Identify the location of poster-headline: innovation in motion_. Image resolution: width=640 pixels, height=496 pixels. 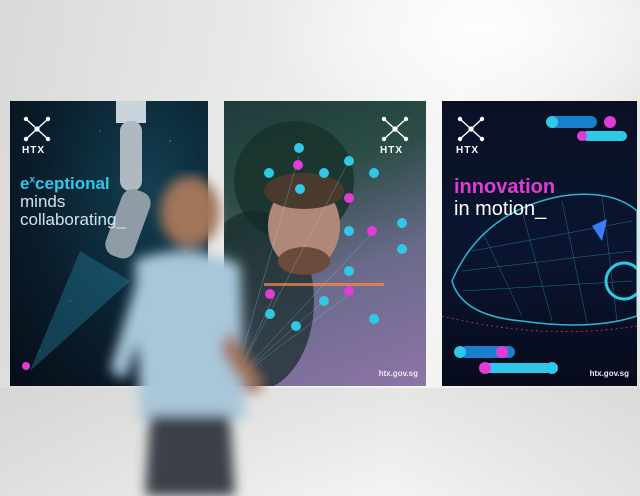
(504, 198).